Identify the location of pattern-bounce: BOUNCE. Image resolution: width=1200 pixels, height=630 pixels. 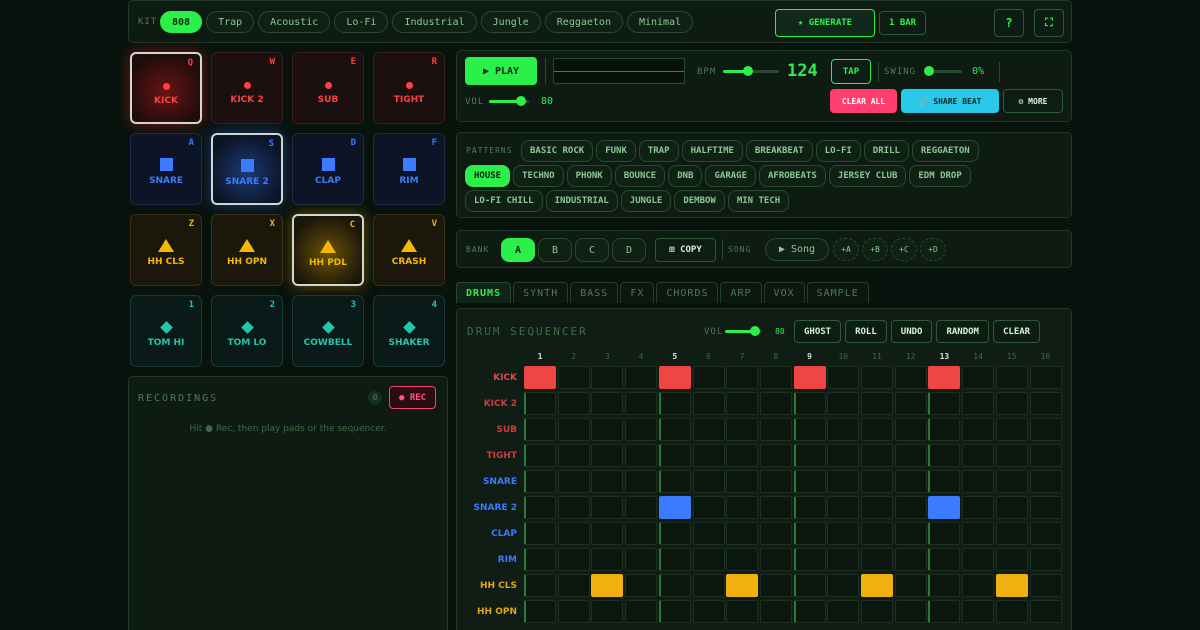
(640, 176).